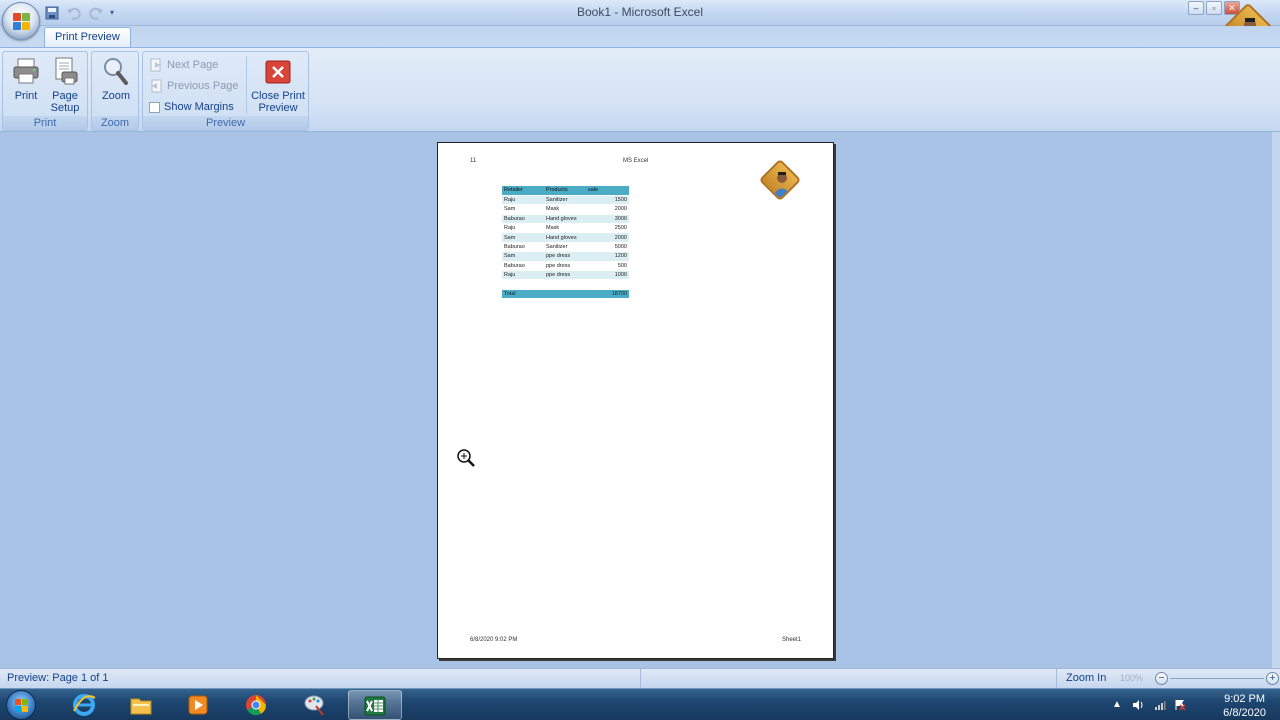 This screenshot has width=1280, height=720. I want to click on folder-icon, so click(141, 705).